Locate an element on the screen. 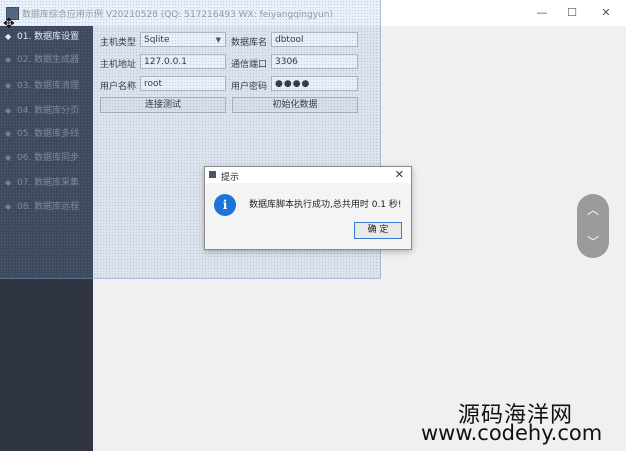 This screenshot has width=626, height=451. sidebar-item-label: 07. 数据库采集 is located at coordinates (48, 183).